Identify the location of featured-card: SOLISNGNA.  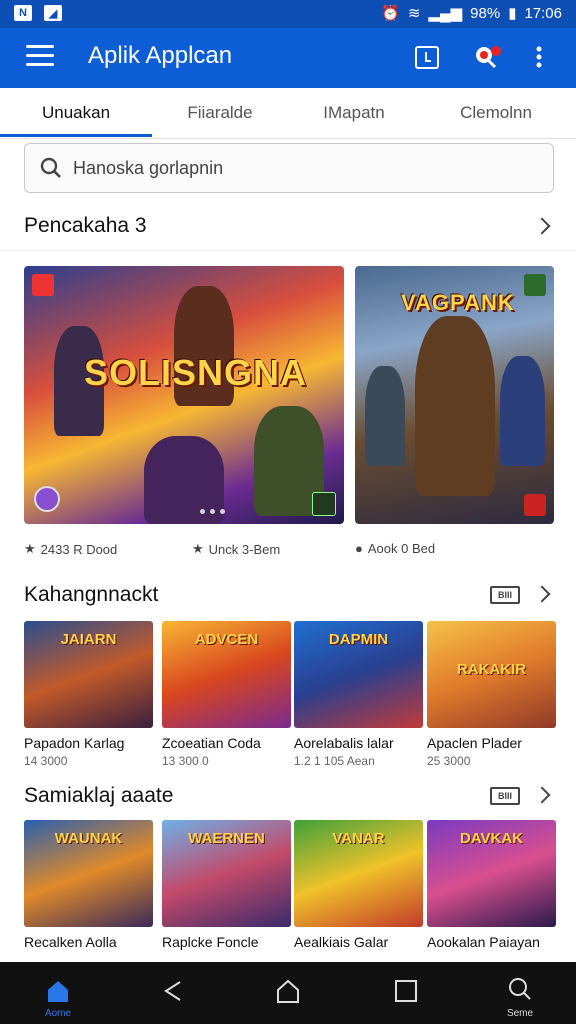
(184, 395).